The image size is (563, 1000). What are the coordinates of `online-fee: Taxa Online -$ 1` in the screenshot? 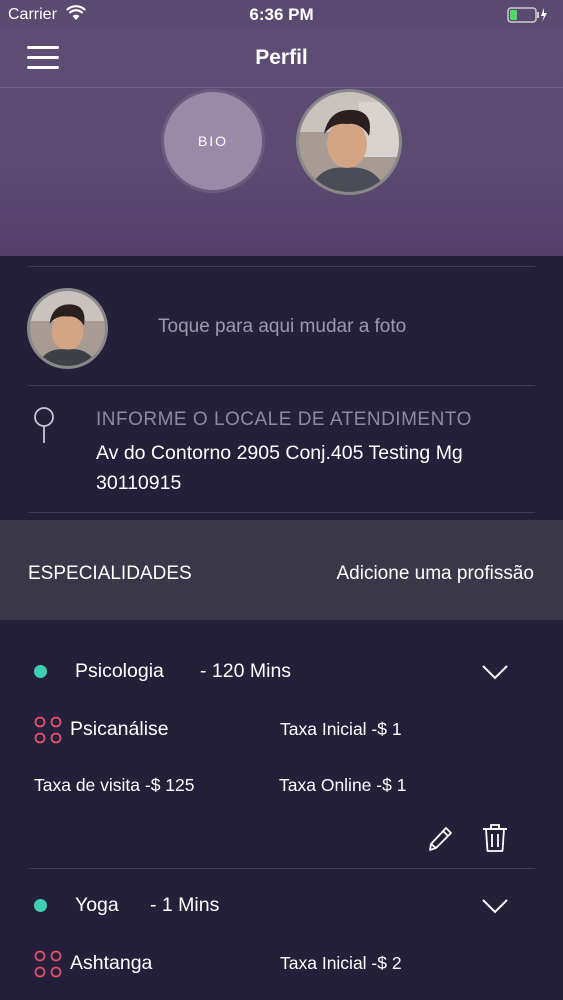 It's located at (343, 785).